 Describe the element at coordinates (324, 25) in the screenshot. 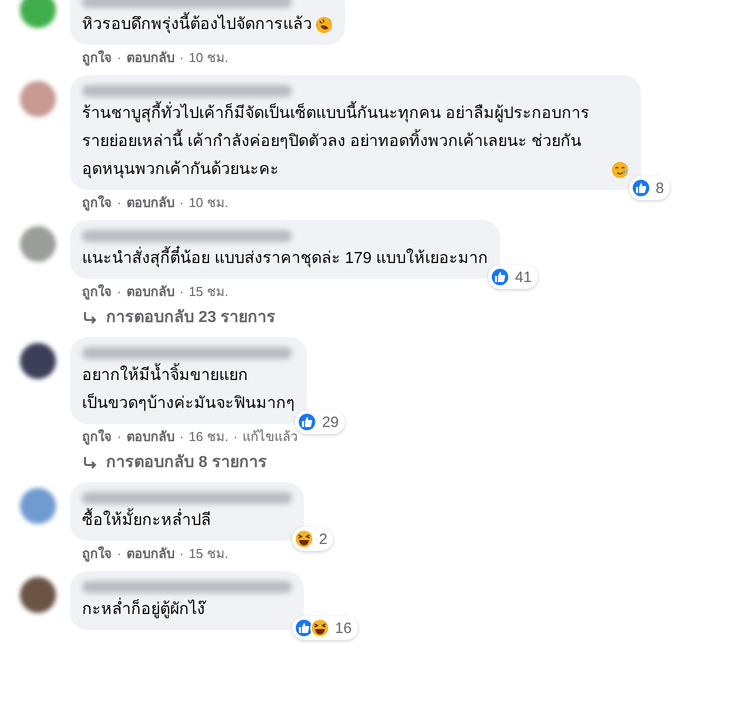

I see `laughing-emoji-icon` at that location.